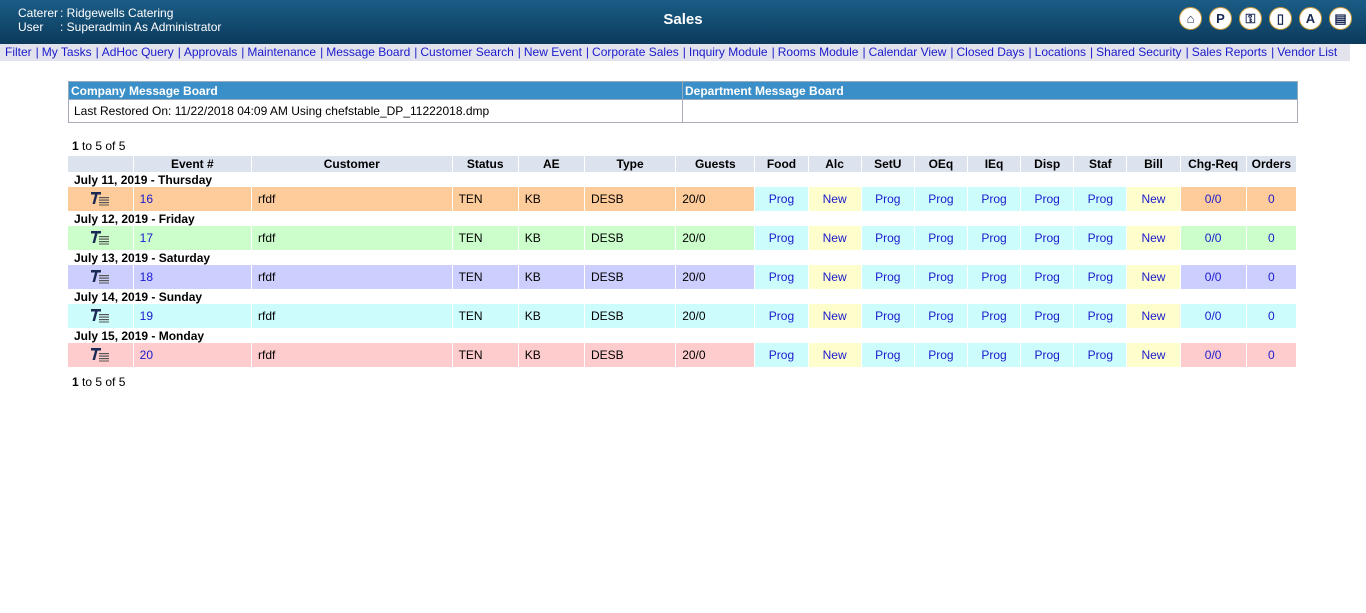 The width and height of the screenshot is (1366, 613). What do you see at coordinates (994, 164) in the screenshot?
I see `column-header: IEq` at bounding box center [994, 164].